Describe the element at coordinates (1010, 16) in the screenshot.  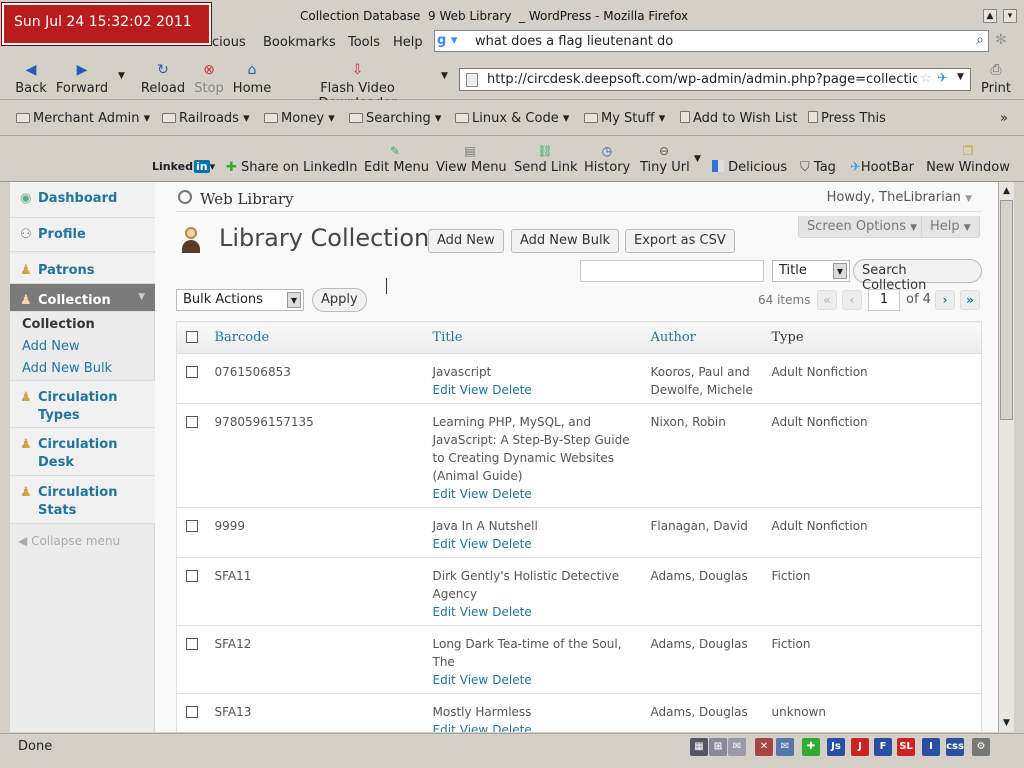
I see `window-close-button: ▾` at that location.